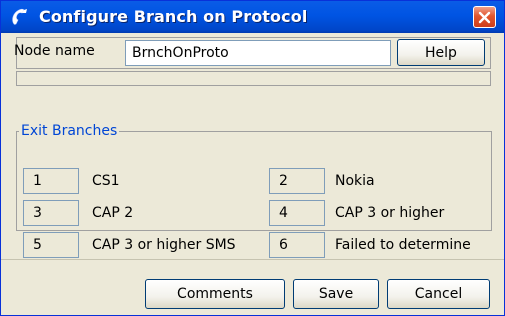  Describe the element at coordinates (69, 131) in the screenshot. I see `exit-branches-legend: Exit Branches` at that location.